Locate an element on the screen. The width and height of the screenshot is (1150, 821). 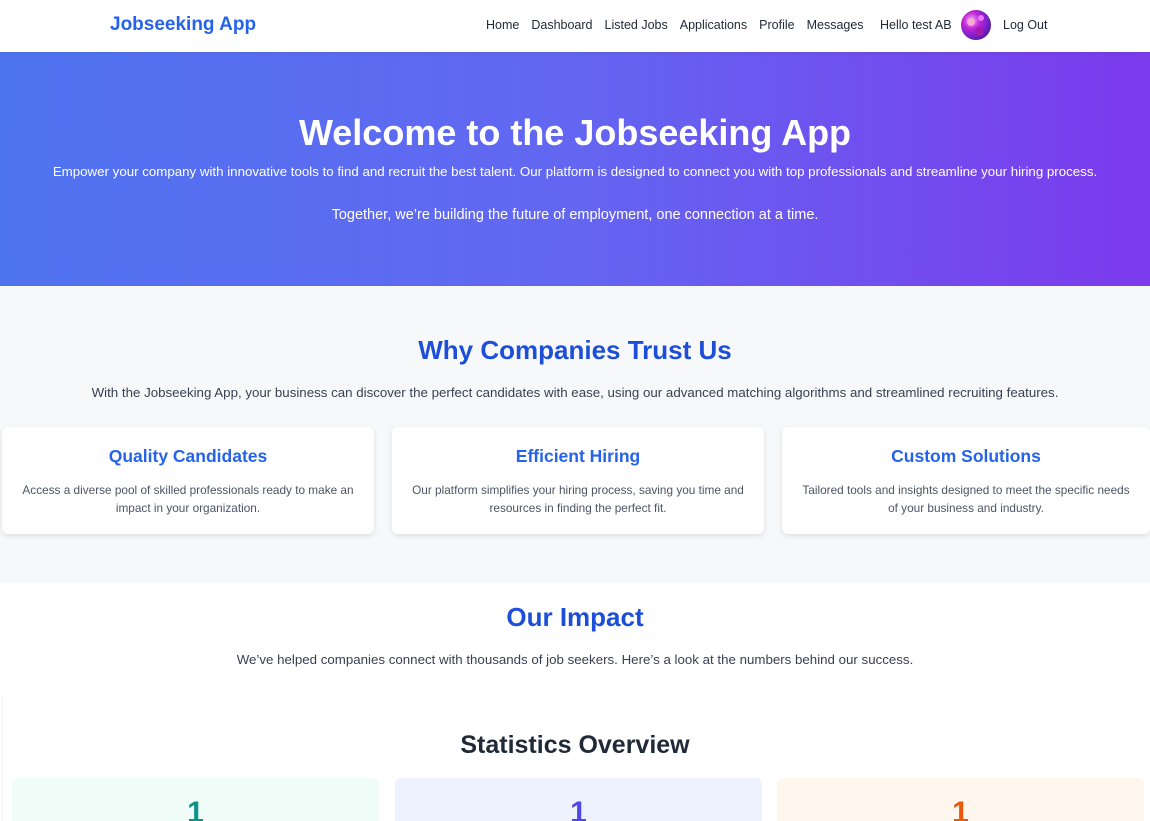
impact-title: Our Impact is located at coordinates (575, 617).